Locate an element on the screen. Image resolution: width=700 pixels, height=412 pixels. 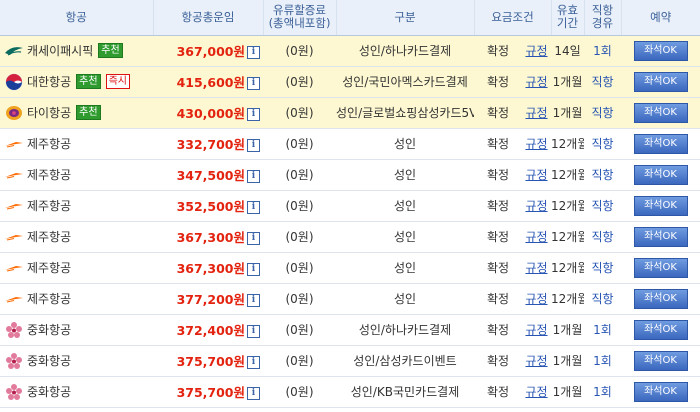
fare-type: 성인/KB국민카드결제 is located at coordinates (405, 392).